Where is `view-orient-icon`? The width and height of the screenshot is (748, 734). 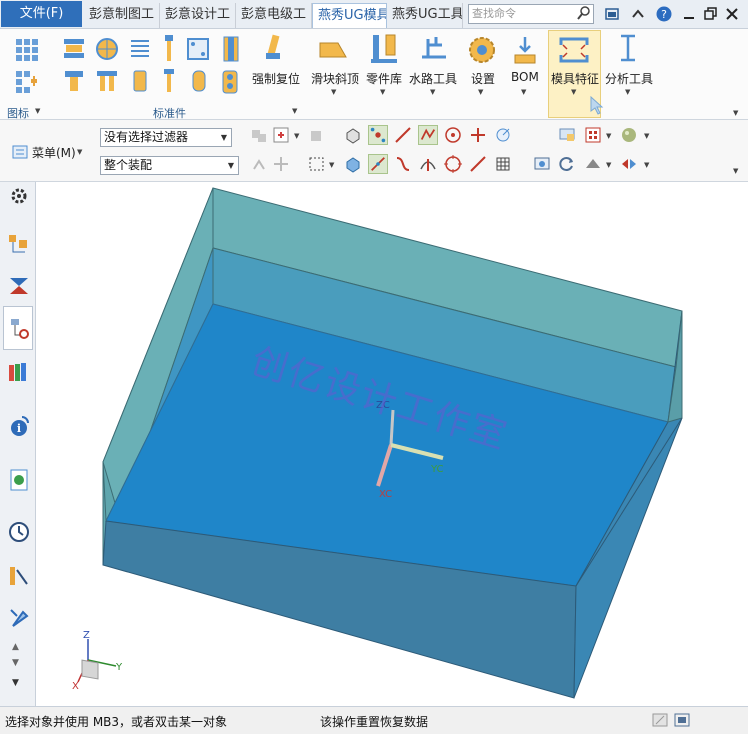
view-orient-icon is located at coordinates (593, 164).